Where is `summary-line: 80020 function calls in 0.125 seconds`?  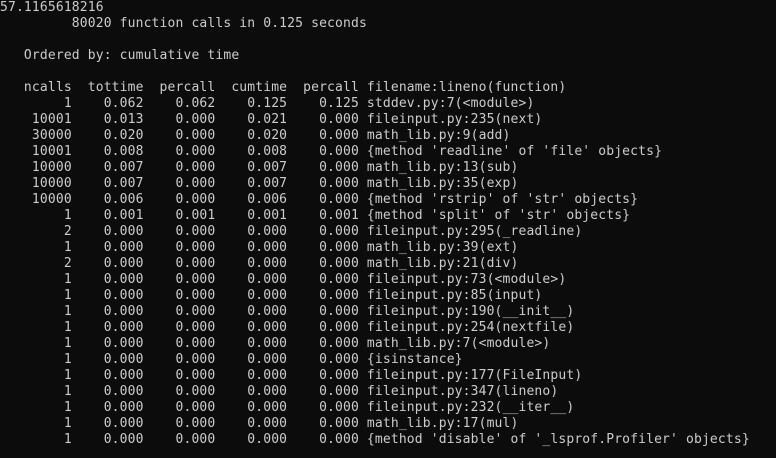 summary-line: 80020 function calls in 0.125 seconds is located at coordinates (183, 23).